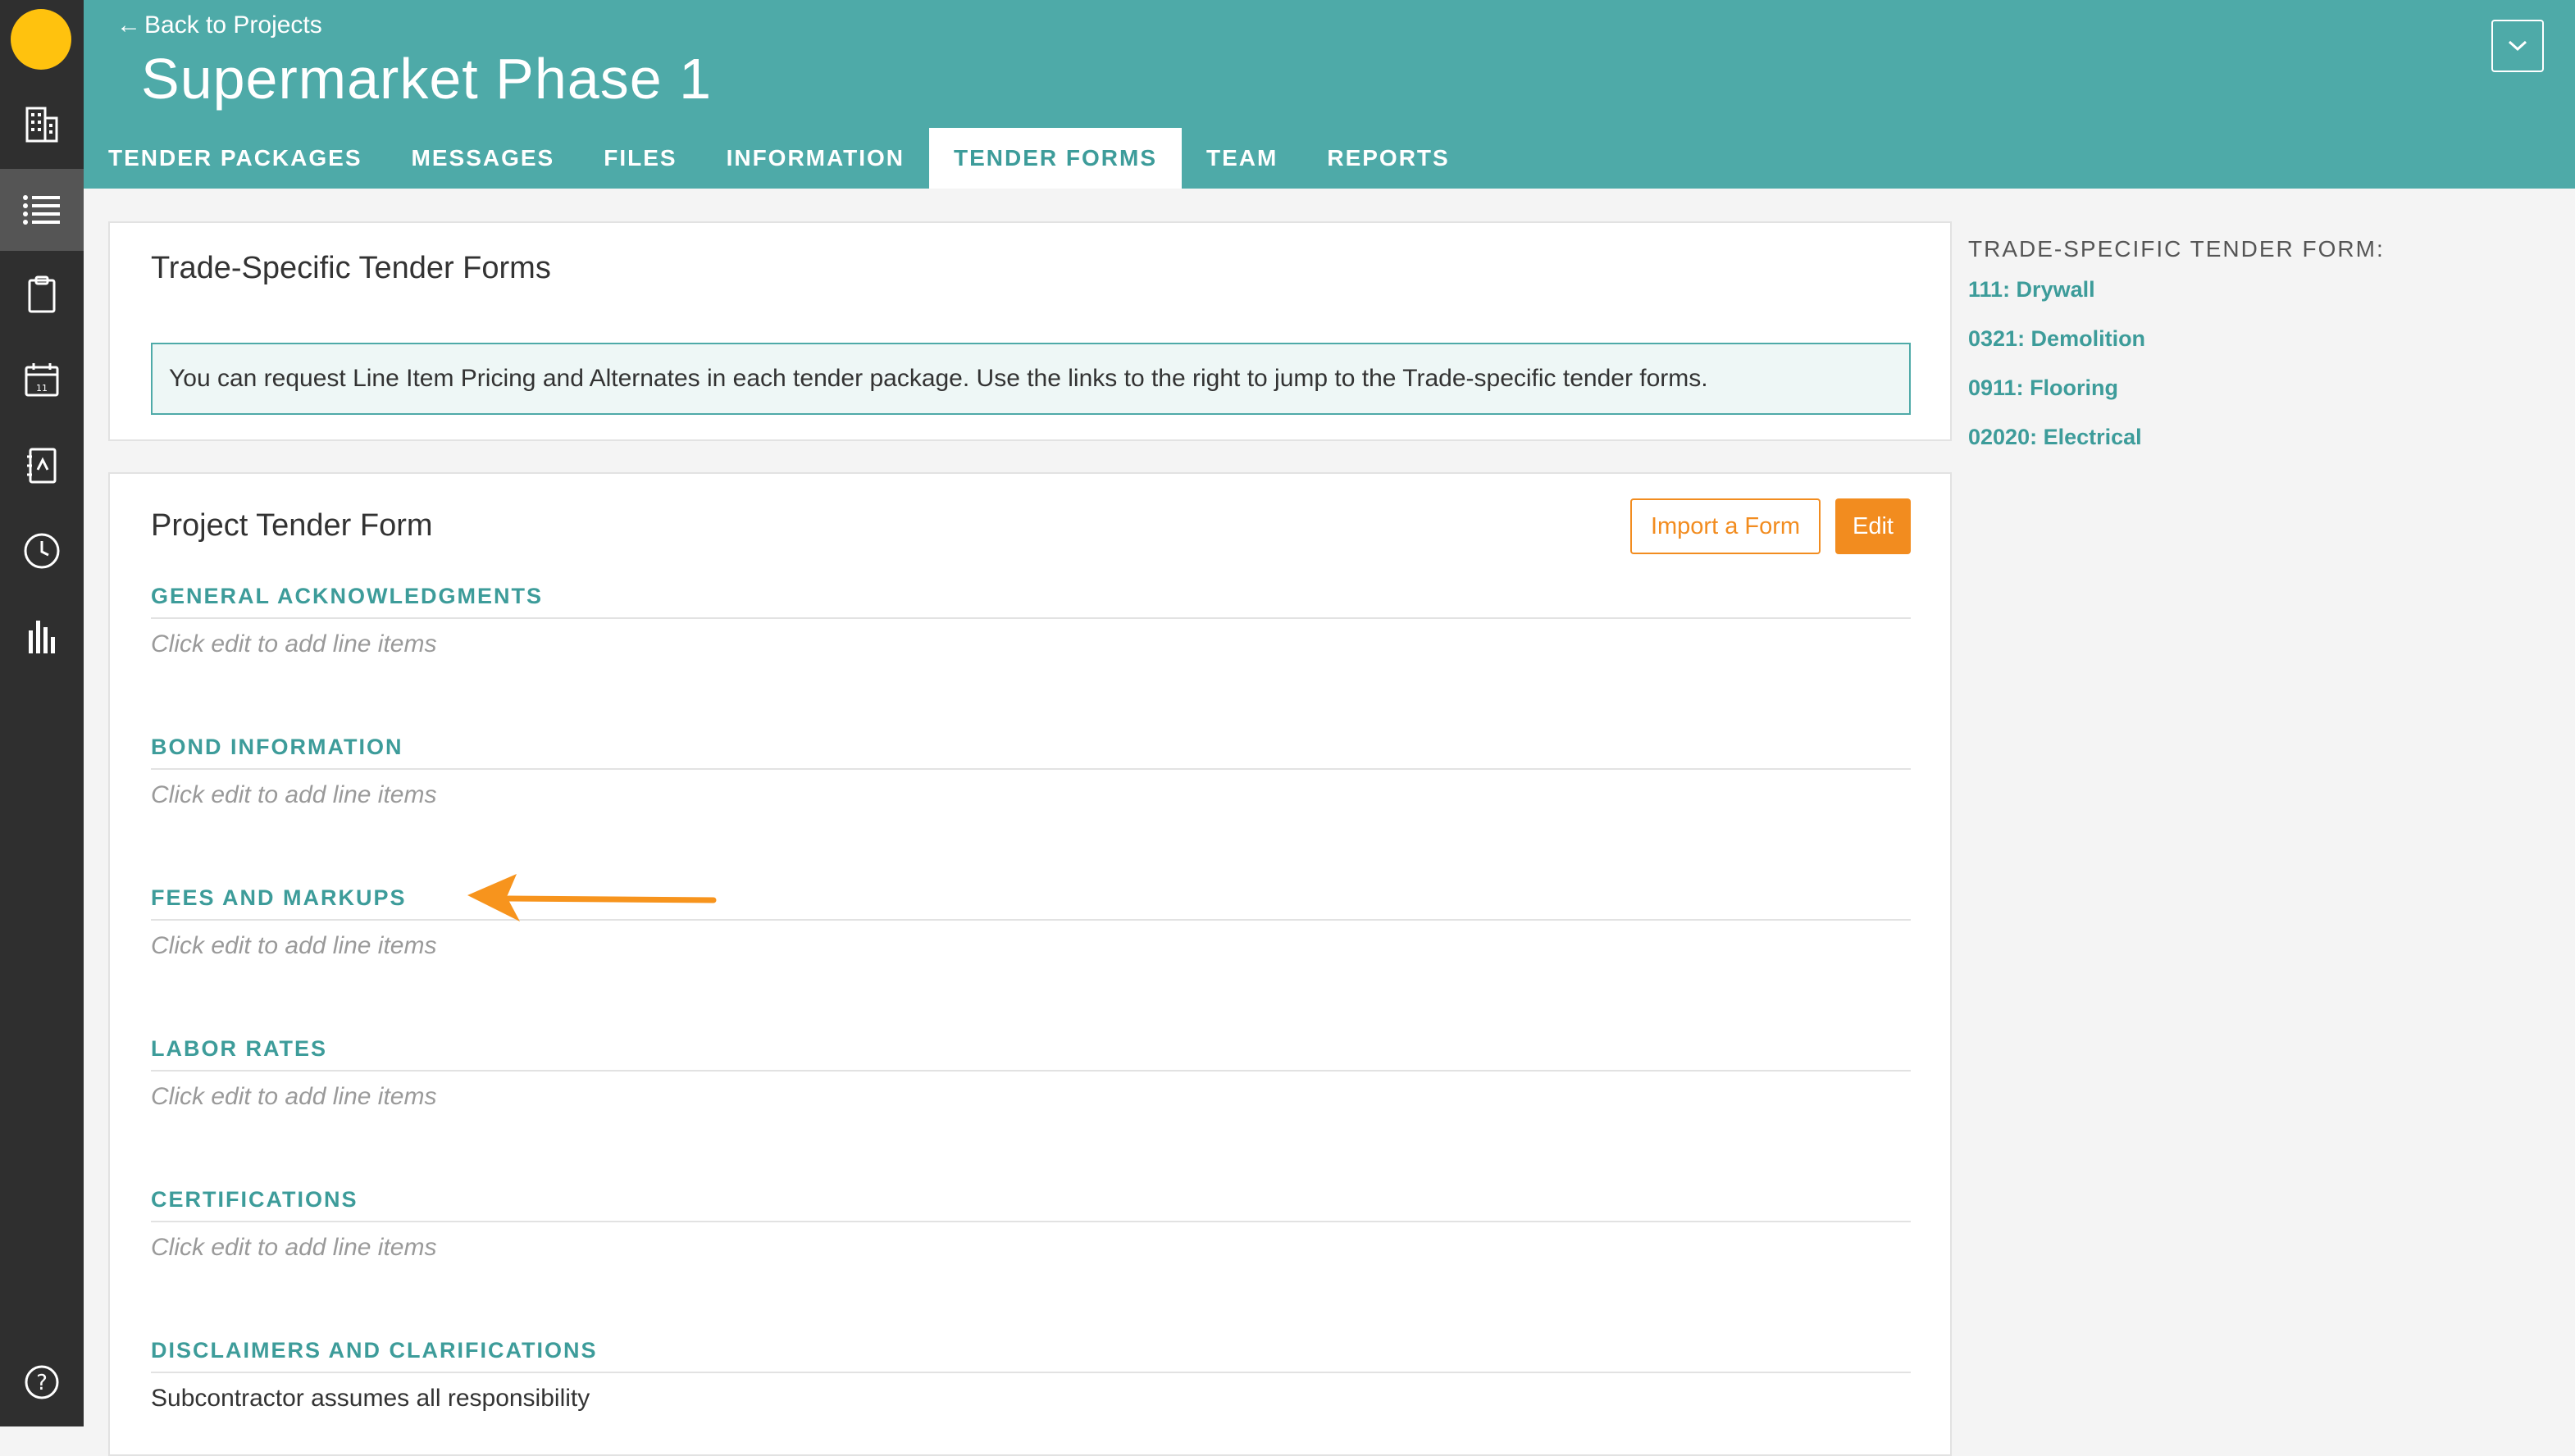  What do you see at coordinates (592, 898) in the screenshot?
I see `annotation-arrow-icon` at bounding box center [592, 898].